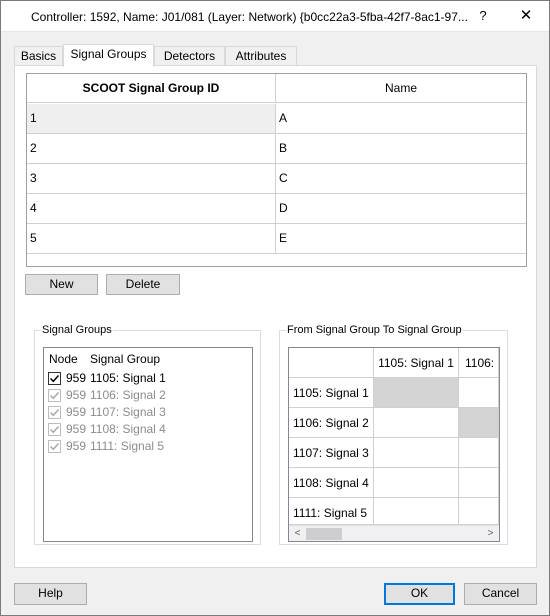 The height and width of the screenshot is (616, 550). What do you see at coordinates (331, 453) in the screenshot?
I see `matrix-row-header: 1107: Signal 3` at bounding box center [331, 453].